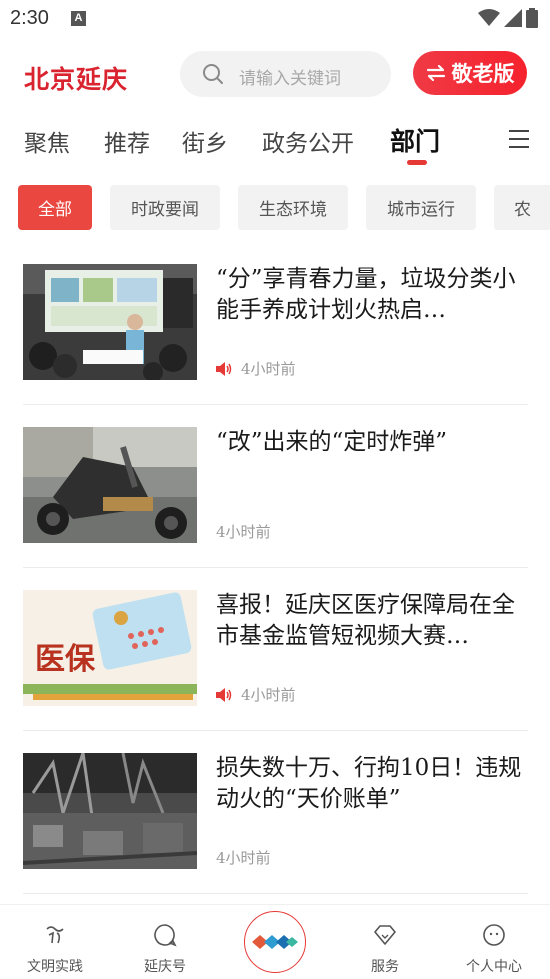 Image resolution: width=550 pixels, height=979 pixels. I want to click on tab-gov-affairs: 政务公开, so click(308, 141).